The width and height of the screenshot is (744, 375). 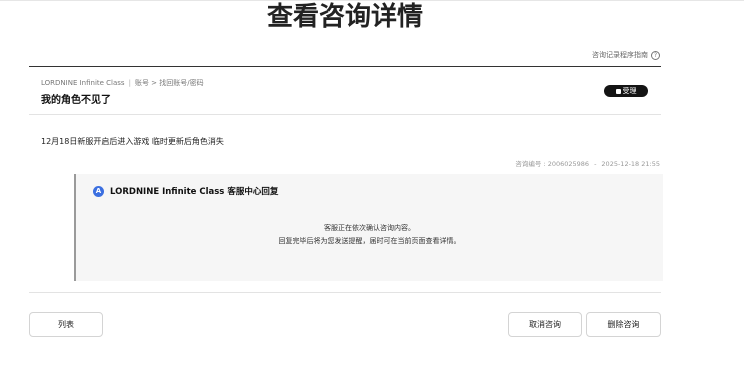 I want to click on reply-line-2: 回复完毕后将为您发送提醒，届时可在当前页面查看详情。, so click(x=369, y=241).